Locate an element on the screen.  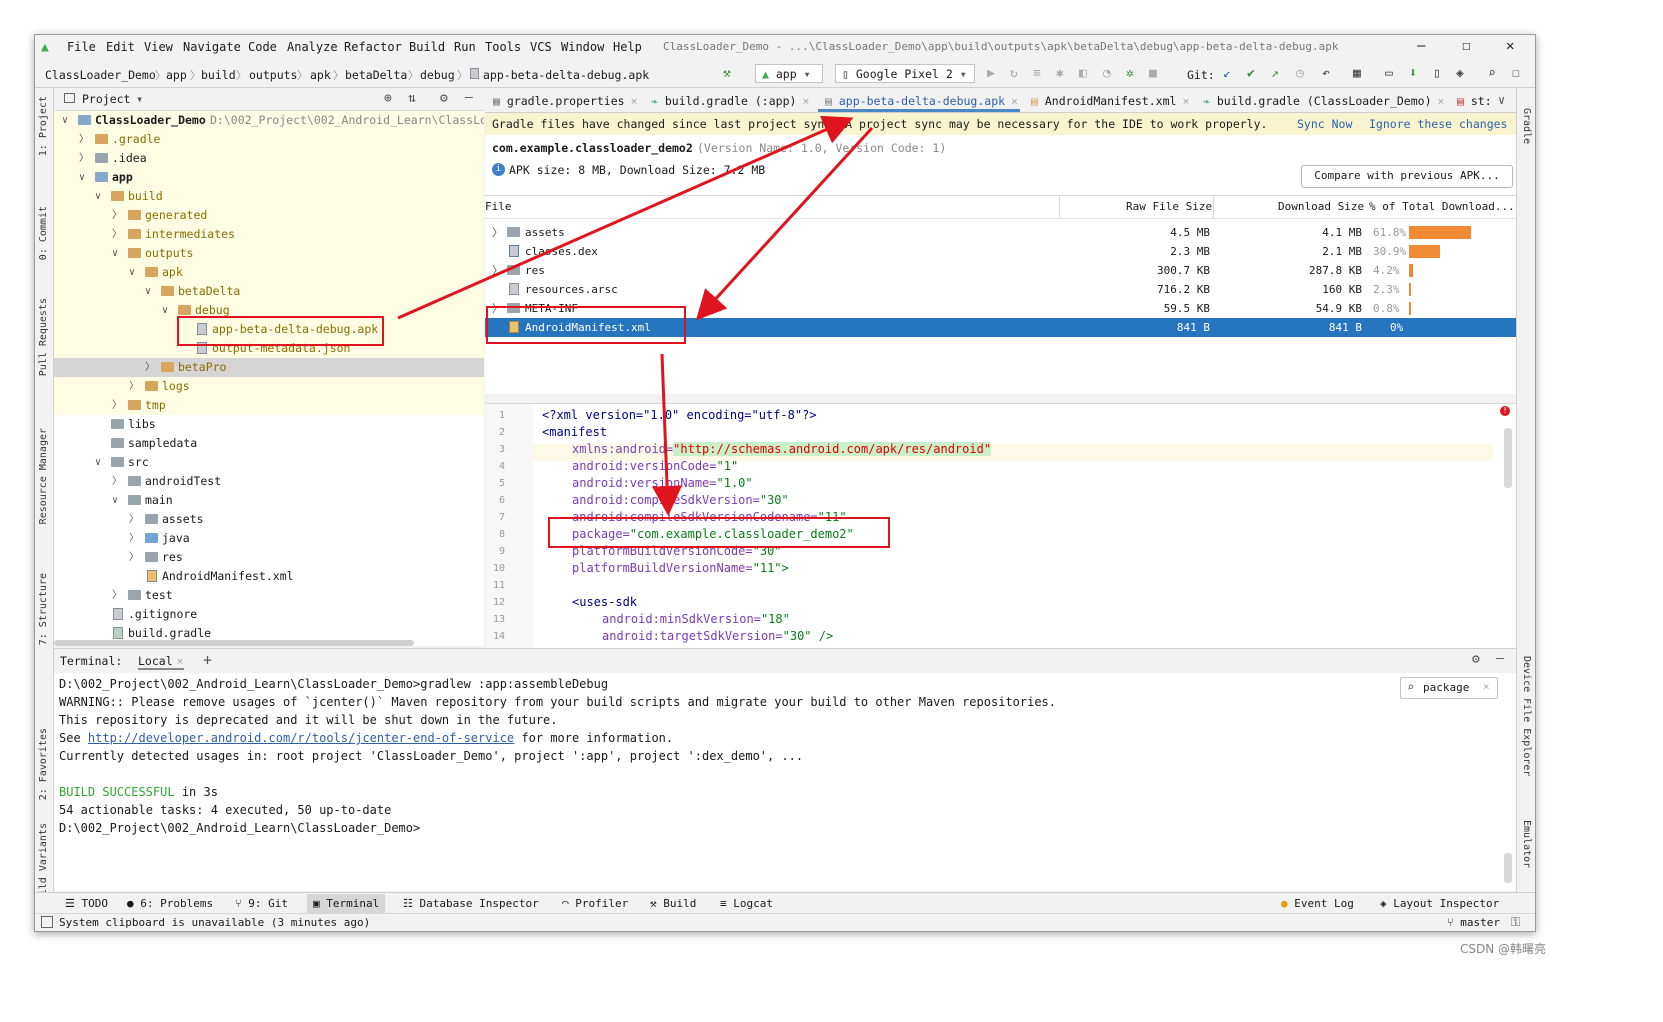
arrow-tab-to-manifest is located at coordinates (784, 223).